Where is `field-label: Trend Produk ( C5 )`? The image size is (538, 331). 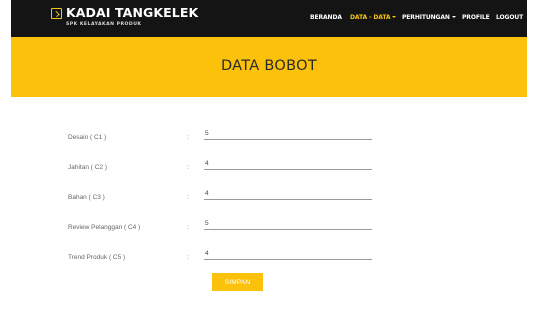 field-label: Trend Produk ( C5 ) is located at coordinates (97, 257).